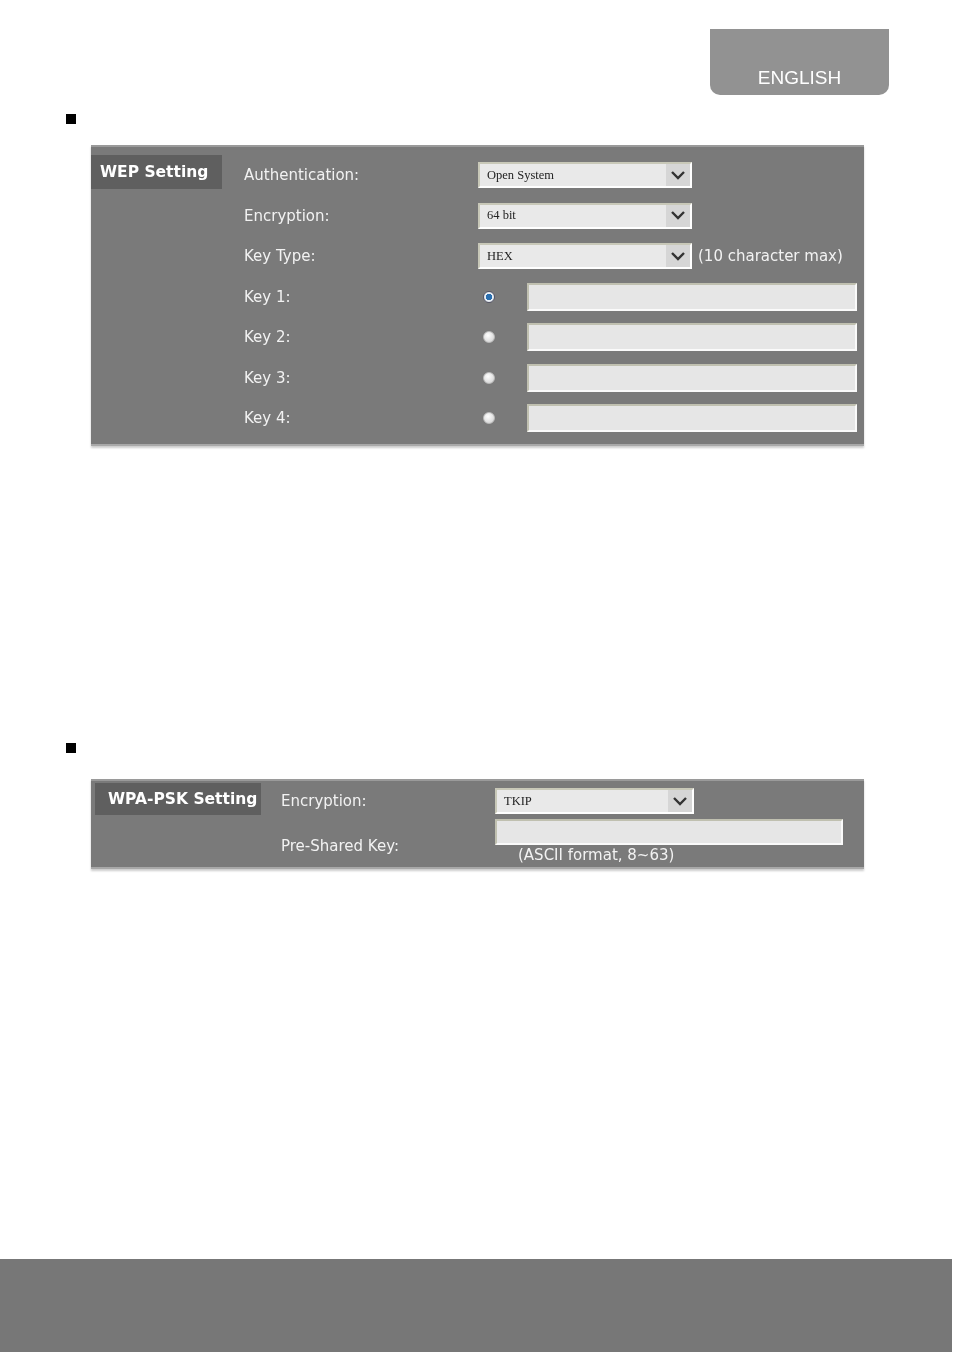 The height and width of the screenshot is (1352, 954). Describe the element at coordinates (585, 215) in the screenshot. I see `encryption-select: 64 bit` at that location.